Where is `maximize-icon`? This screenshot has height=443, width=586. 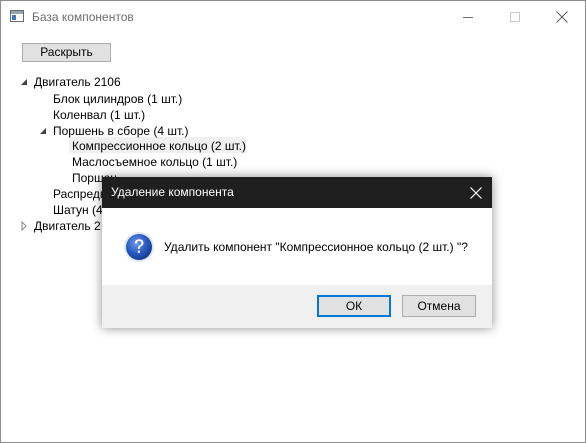
maximize-icon is located at coordinates (515, 17).